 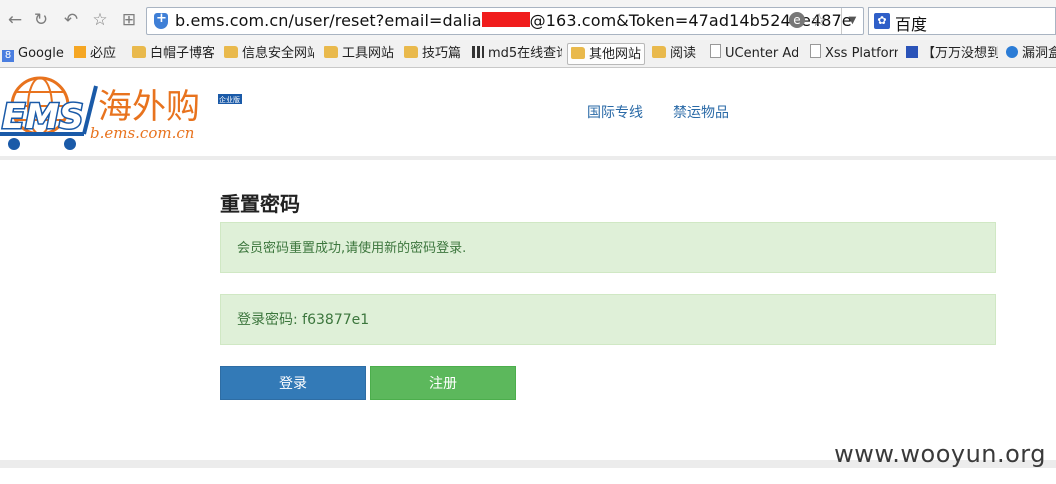 What do you see at coordinates (328, 20) in the screenshot?
I see `url-prefix: b.ems.com.cn/user/reset?email=dalia` at bounding box center [328, 20].